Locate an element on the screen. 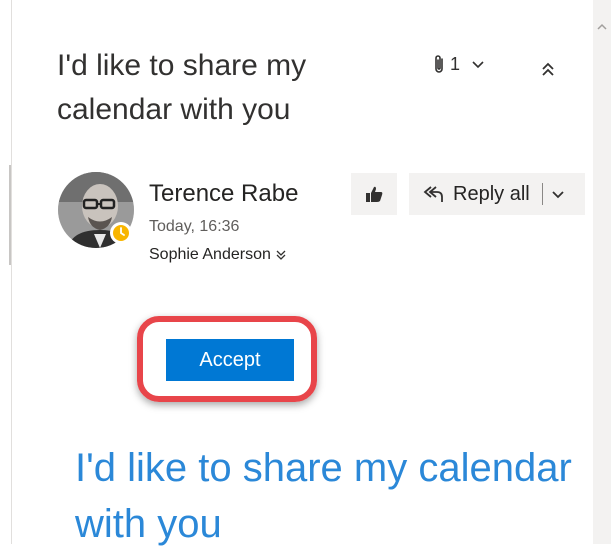 This screenshot has width=611, height=552. reply-all-button: Reply all is located at coordinates (469, 194).